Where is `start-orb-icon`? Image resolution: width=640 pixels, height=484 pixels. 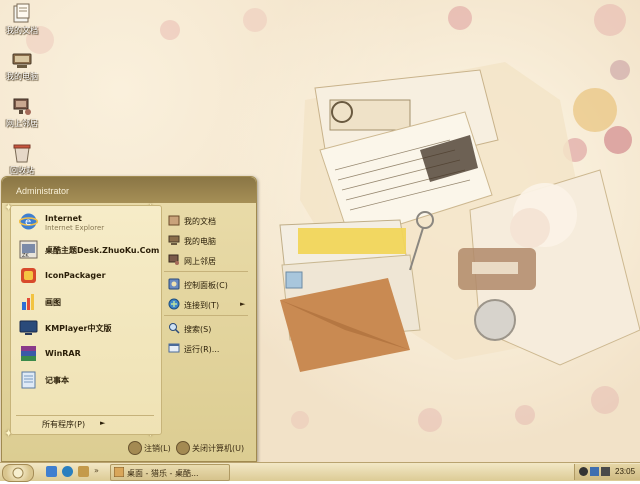 start-orb-icon is located at coordinates (18, 473).